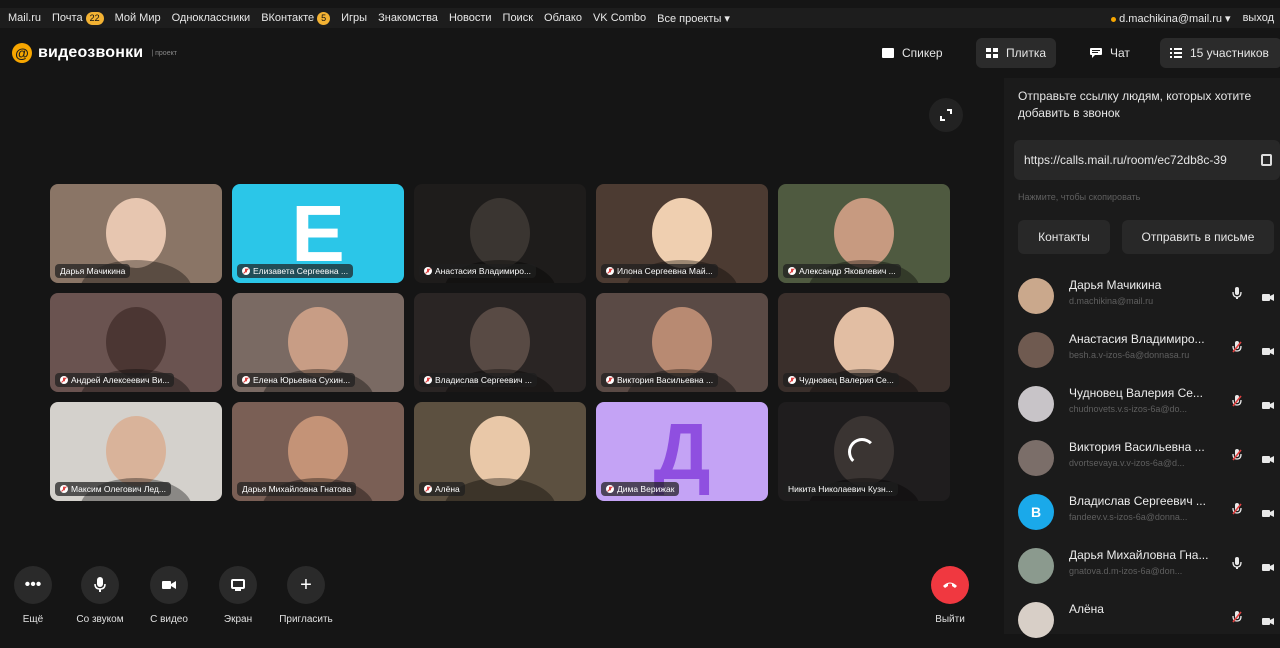 This screenshot has width=1280, height=648. What do you see at coordinates (1142, 296) in the screenshot?
I see `participant-row: Дарья Мачикина d.machikina@mail.ru` at bounding box center [1142, 296].